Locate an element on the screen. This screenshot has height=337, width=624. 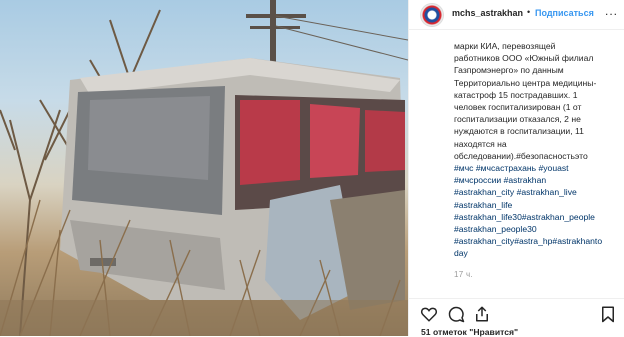
hashtag-line: #astrakhan_city#astra_hp#astrakhanto is located at coordinates (536, 241).